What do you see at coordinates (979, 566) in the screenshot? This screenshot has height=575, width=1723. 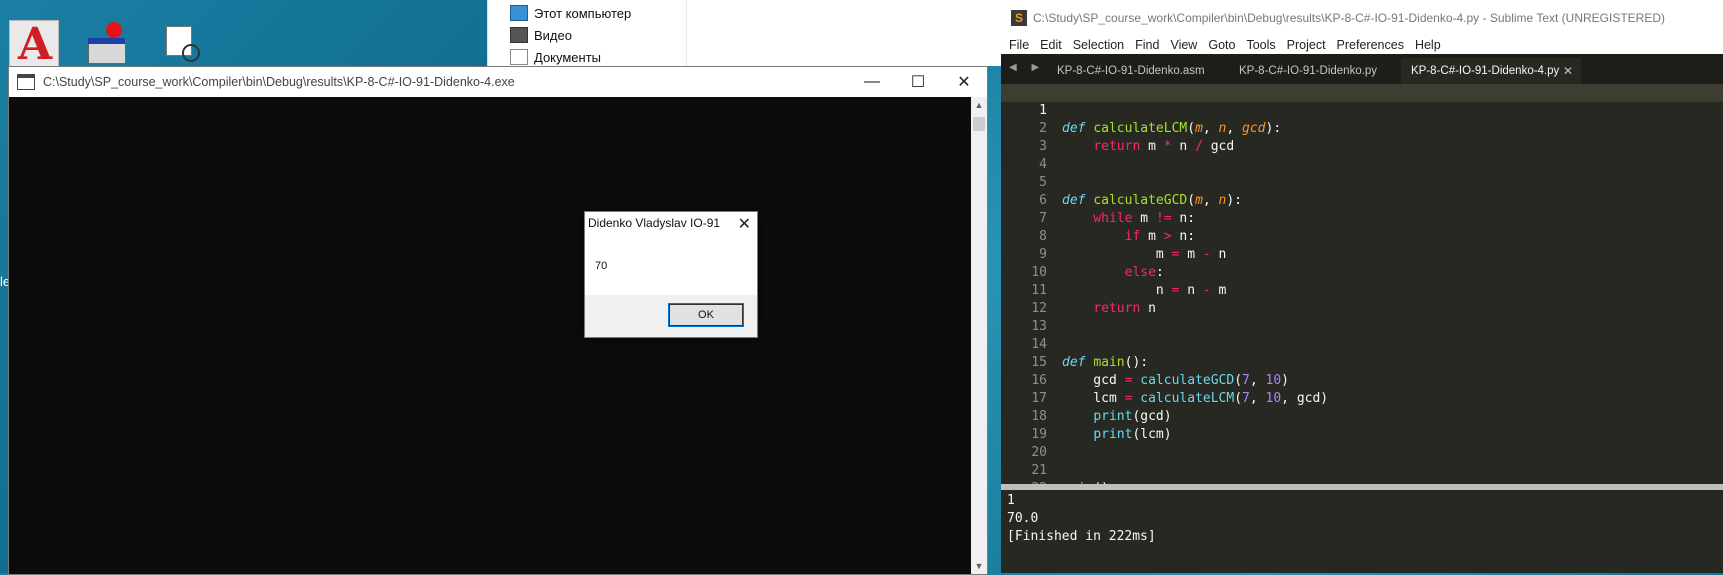 I see `scroll-down-arrow-icon: ▼` at bounding box center [979, 566].